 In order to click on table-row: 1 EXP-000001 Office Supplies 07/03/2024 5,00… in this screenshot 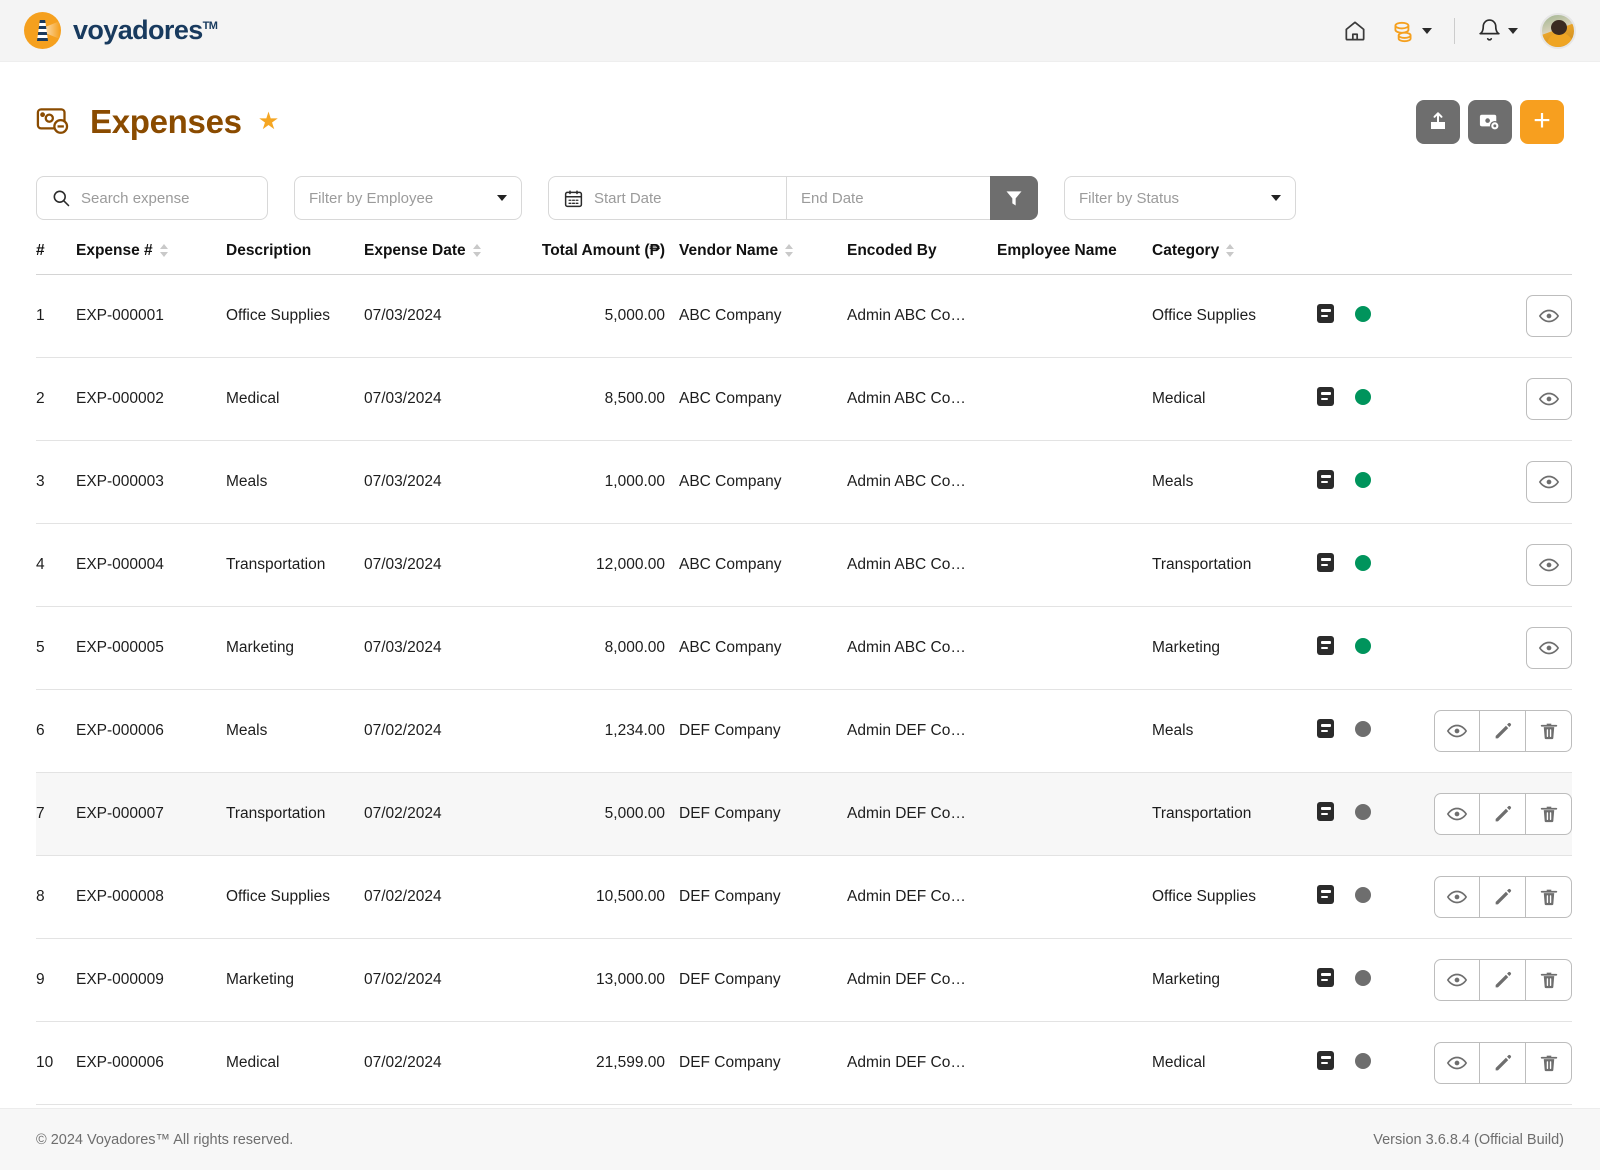, I will do `click(804, 316)`.